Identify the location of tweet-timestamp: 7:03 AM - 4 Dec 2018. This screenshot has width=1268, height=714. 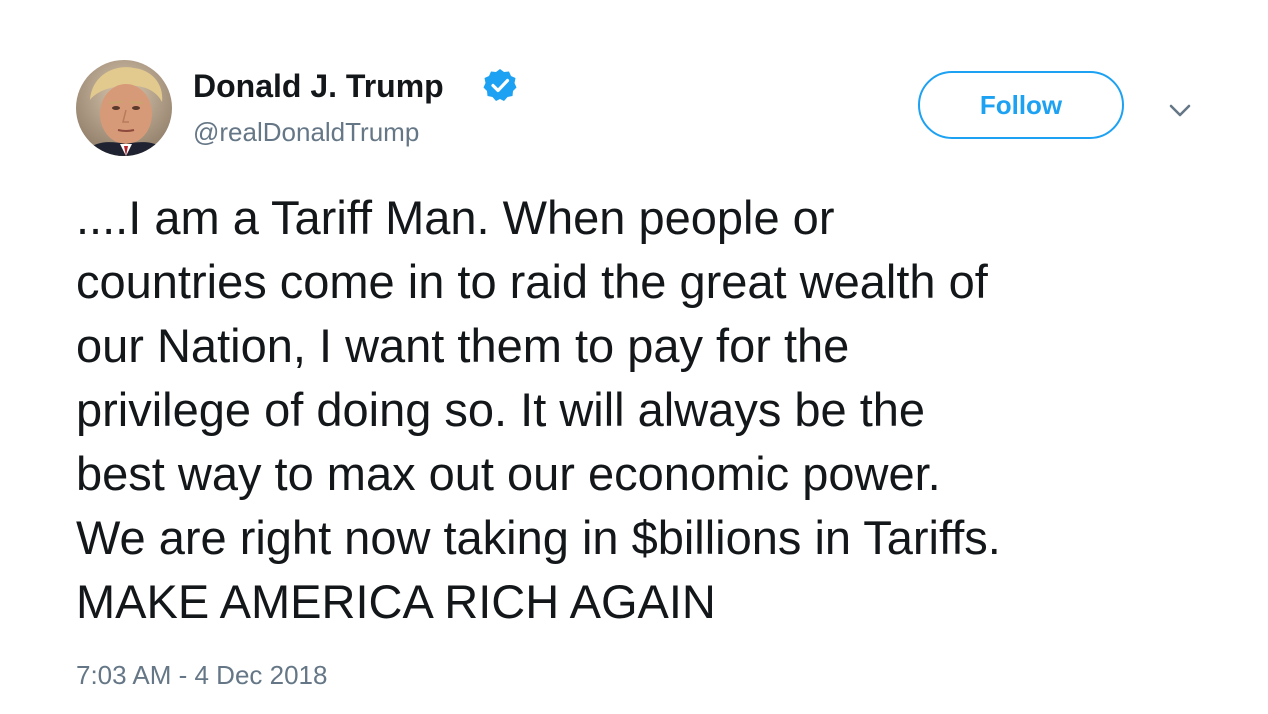
(201, 675).